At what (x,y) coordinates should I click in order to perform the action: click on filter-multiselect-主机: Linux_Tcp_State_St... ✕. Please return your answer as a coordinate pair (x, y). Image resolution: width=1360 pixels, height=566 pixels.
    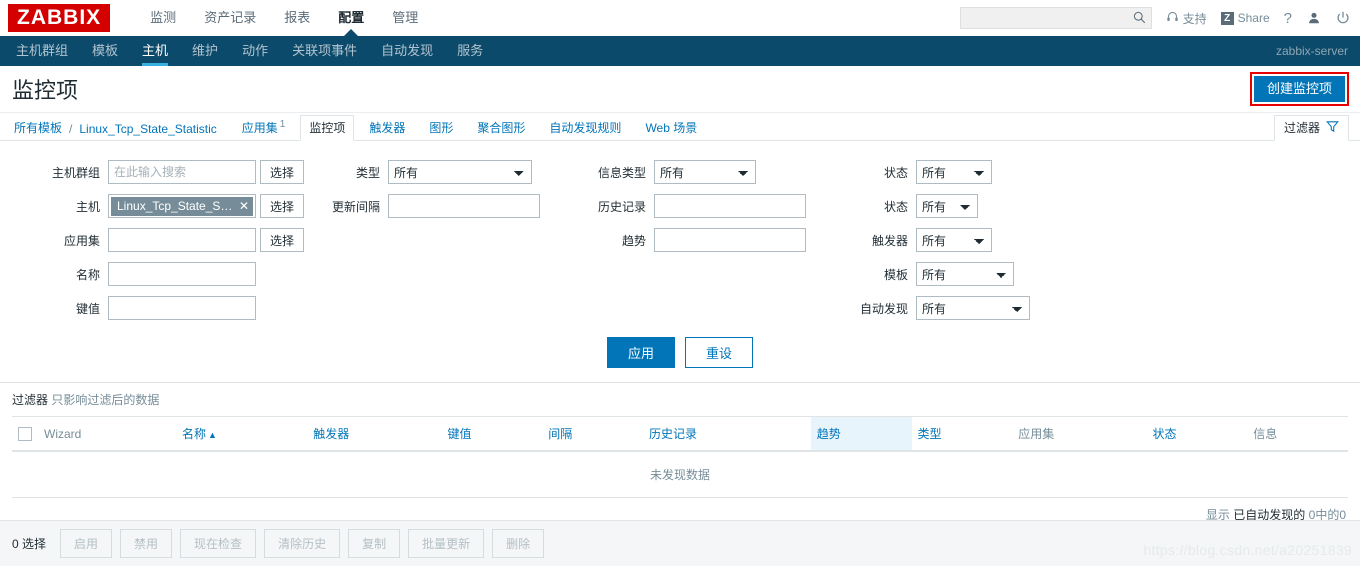
    Looking at the image, I should click on (182, 206).